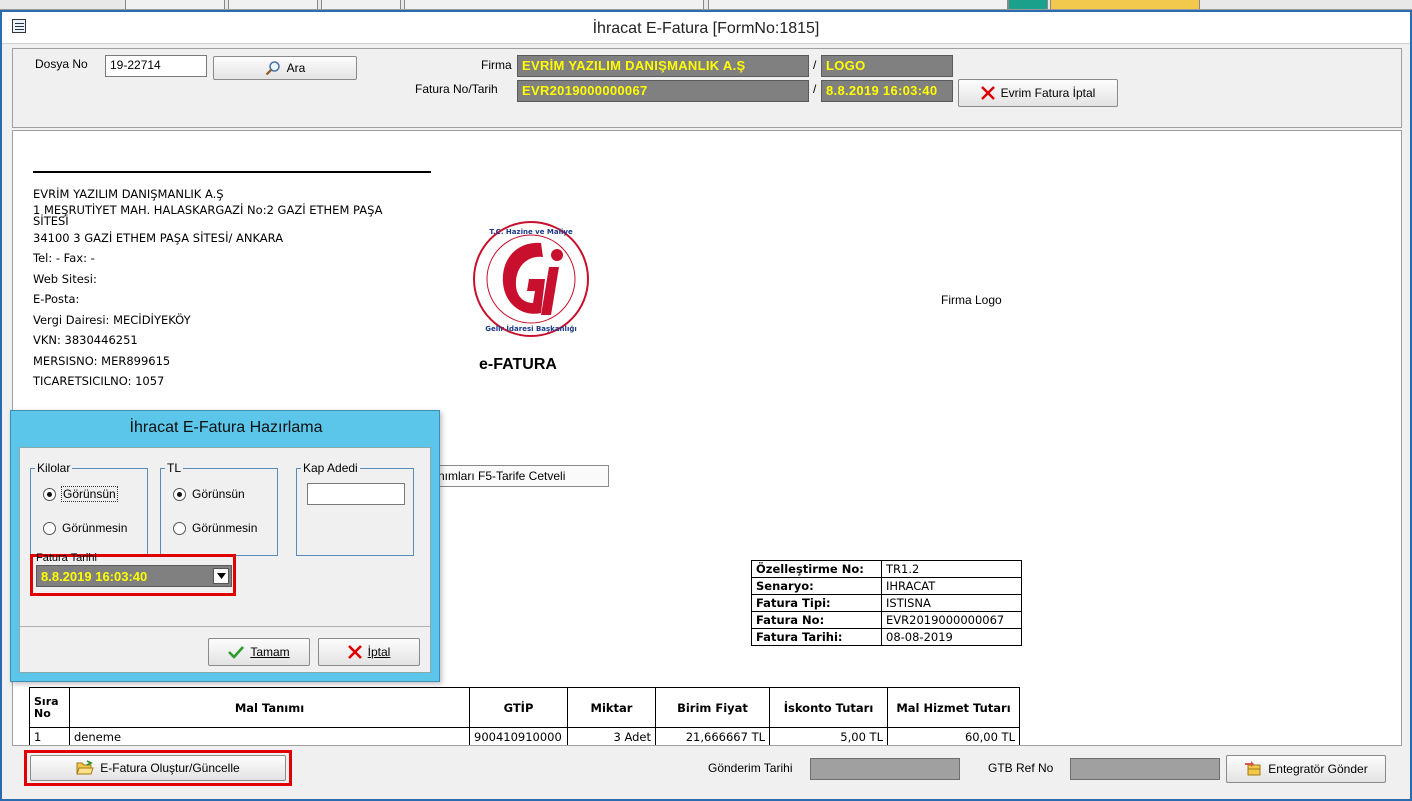 The height and width of the screenshot is (801, 1412). What do you see at coordinates (56, 299) in the screenshot?
I see `company-line: E-Posta:` at bounding box center [56, 299].